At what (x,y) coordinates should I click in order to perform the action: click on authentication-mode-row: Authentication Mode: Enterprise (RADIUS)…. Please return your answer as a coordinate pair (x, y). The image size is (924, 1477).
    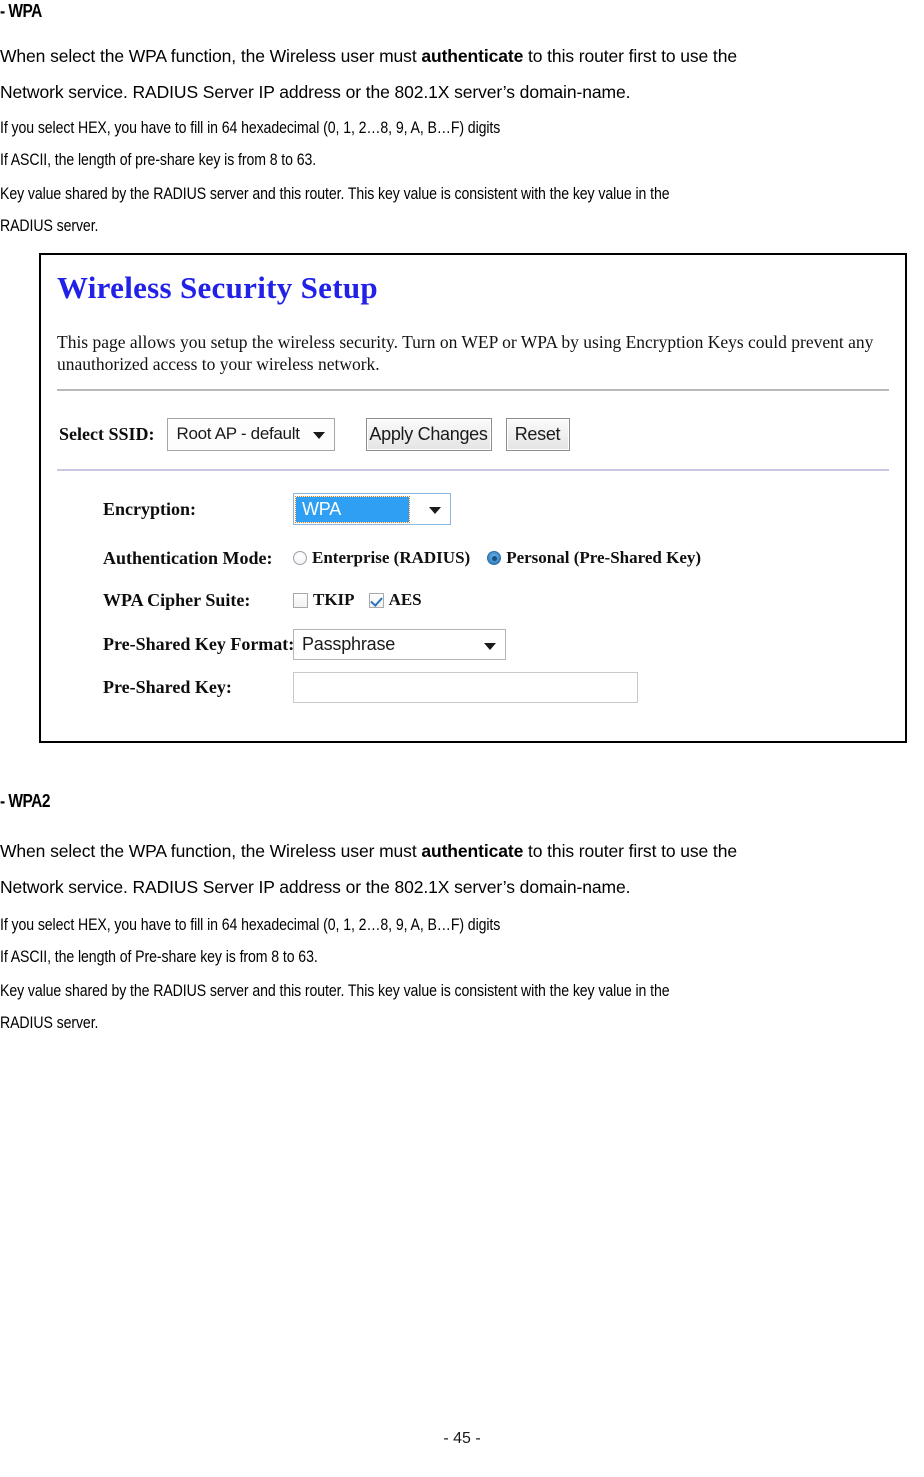
    Looking at the image, I should click on (497, 558).